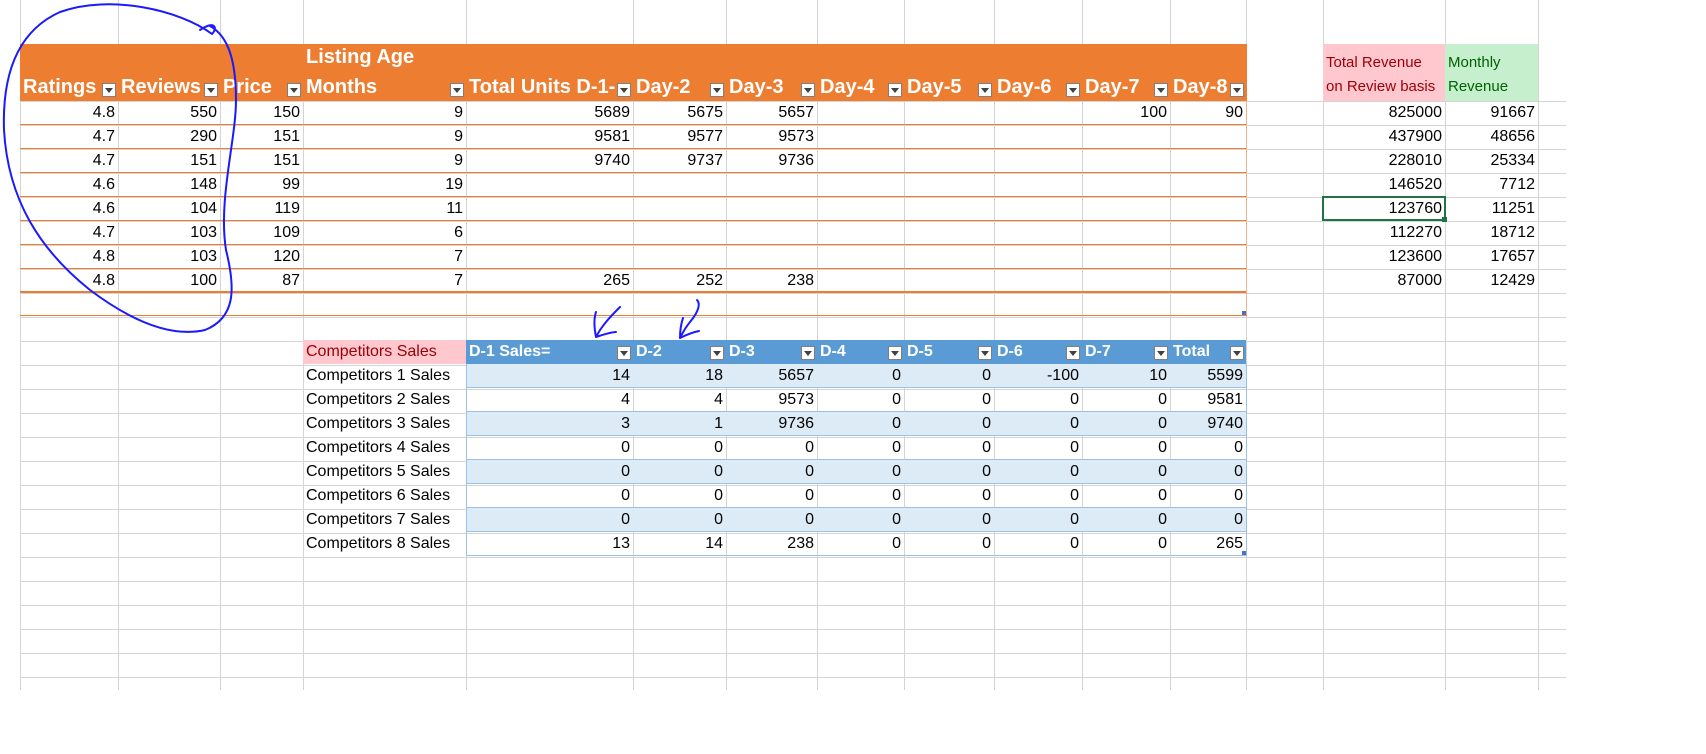 The image size is (1706, 754). Describe the element at coordinates (679, 424) in the screenshot. I see `competitor-value-cell: 1` at that location.